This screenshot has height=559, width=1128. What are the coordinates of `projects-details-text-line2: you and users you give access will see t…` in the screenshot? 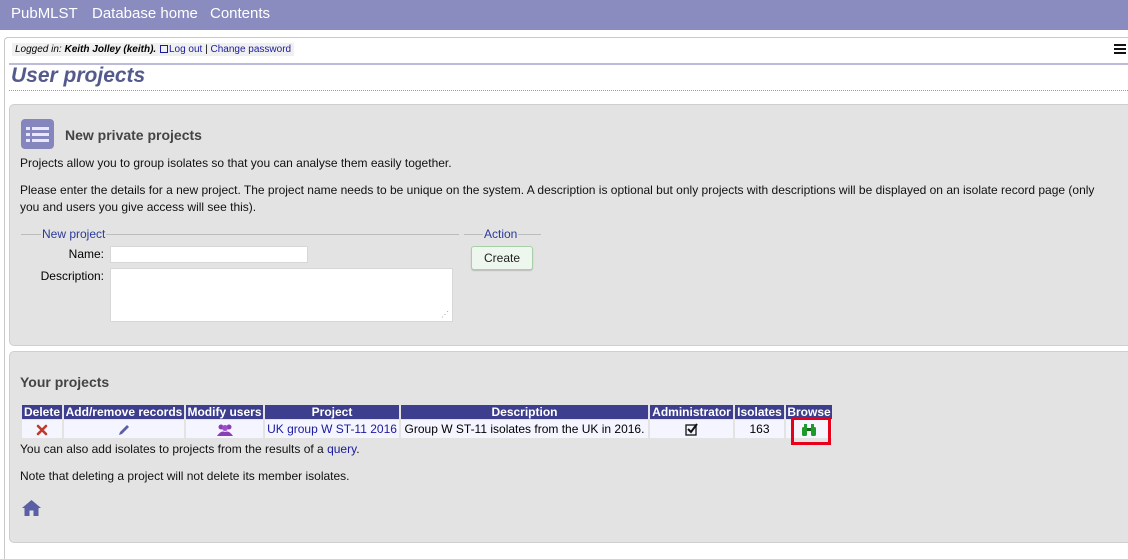 It's located at (138, 207).